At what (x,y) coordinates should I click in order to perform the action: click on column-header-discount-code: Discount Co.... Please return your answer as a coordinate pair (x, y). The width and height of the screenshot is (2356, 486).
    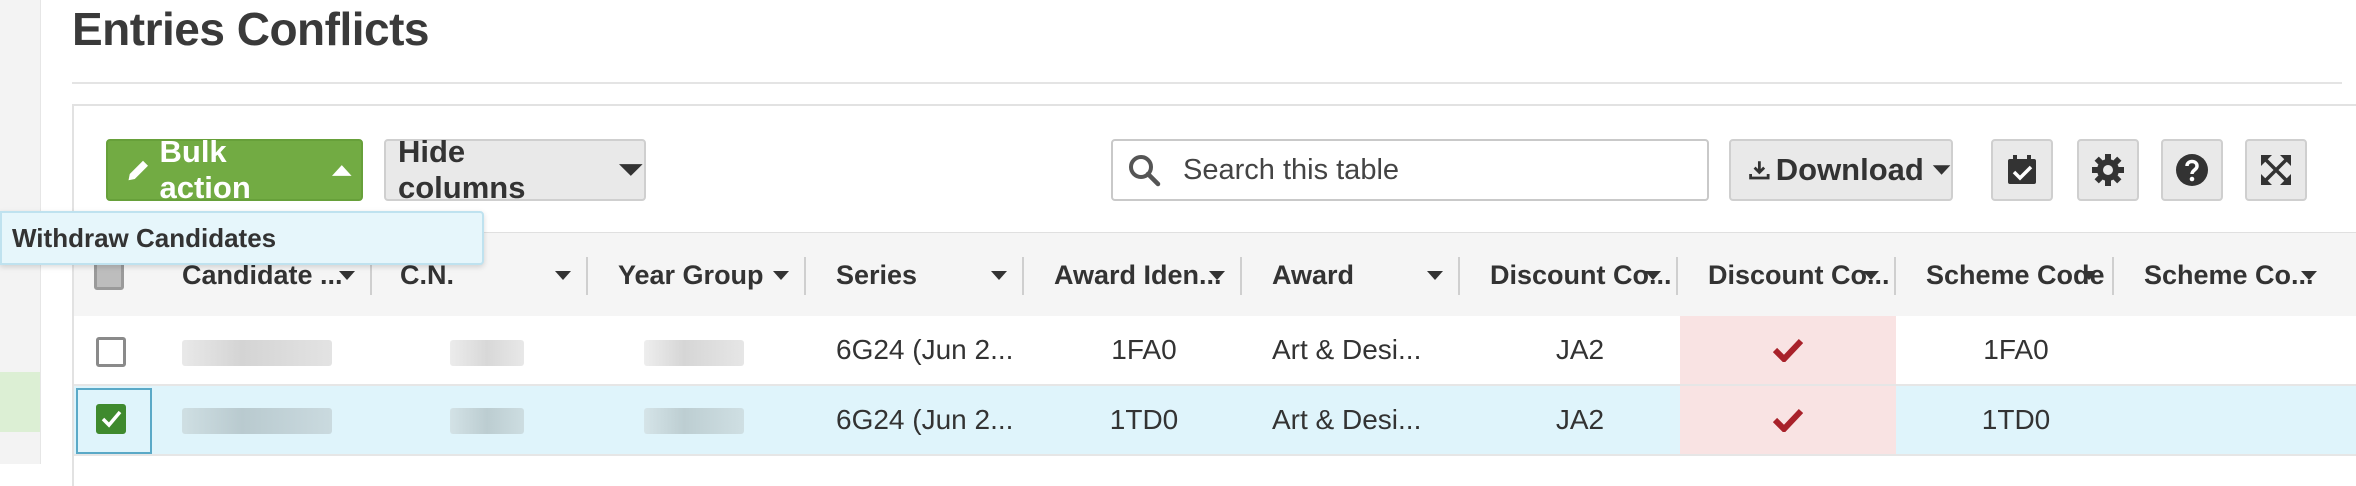
    Looking at the image, I should click on (1581, 275).